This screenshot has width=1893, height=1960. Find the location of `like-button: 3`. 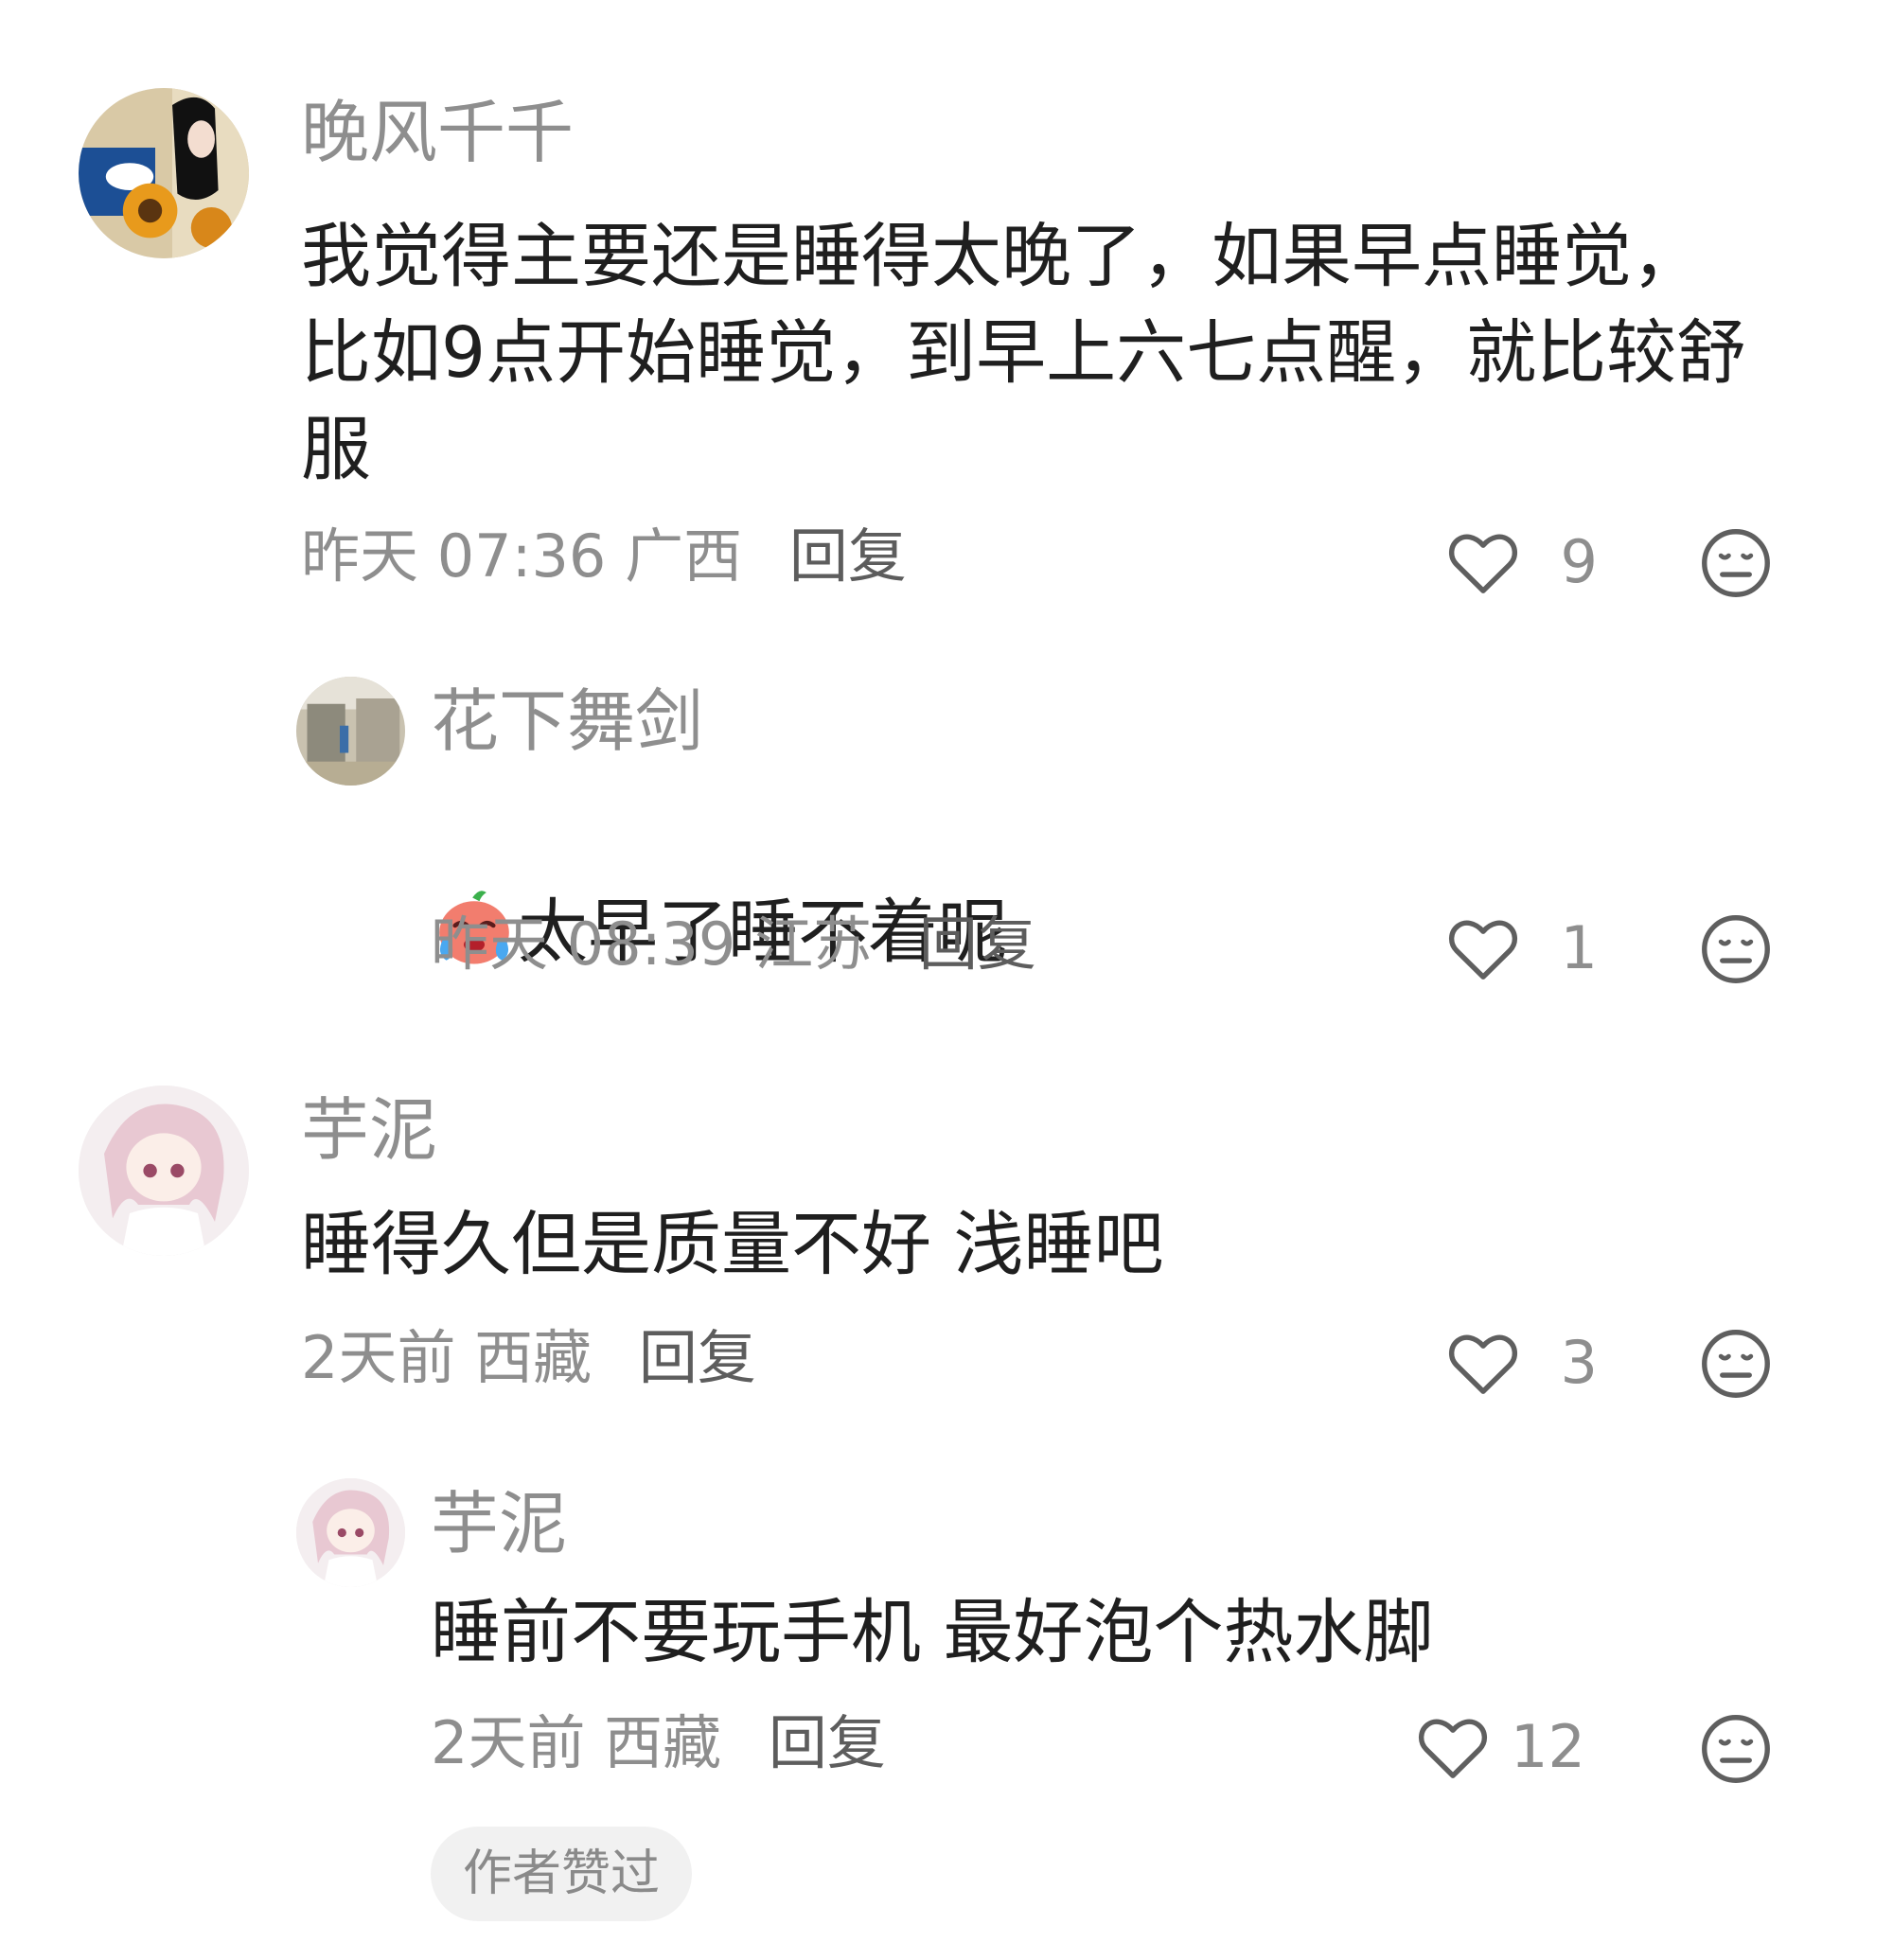

like-button: 3 is located at coordinates (1522, 1363).